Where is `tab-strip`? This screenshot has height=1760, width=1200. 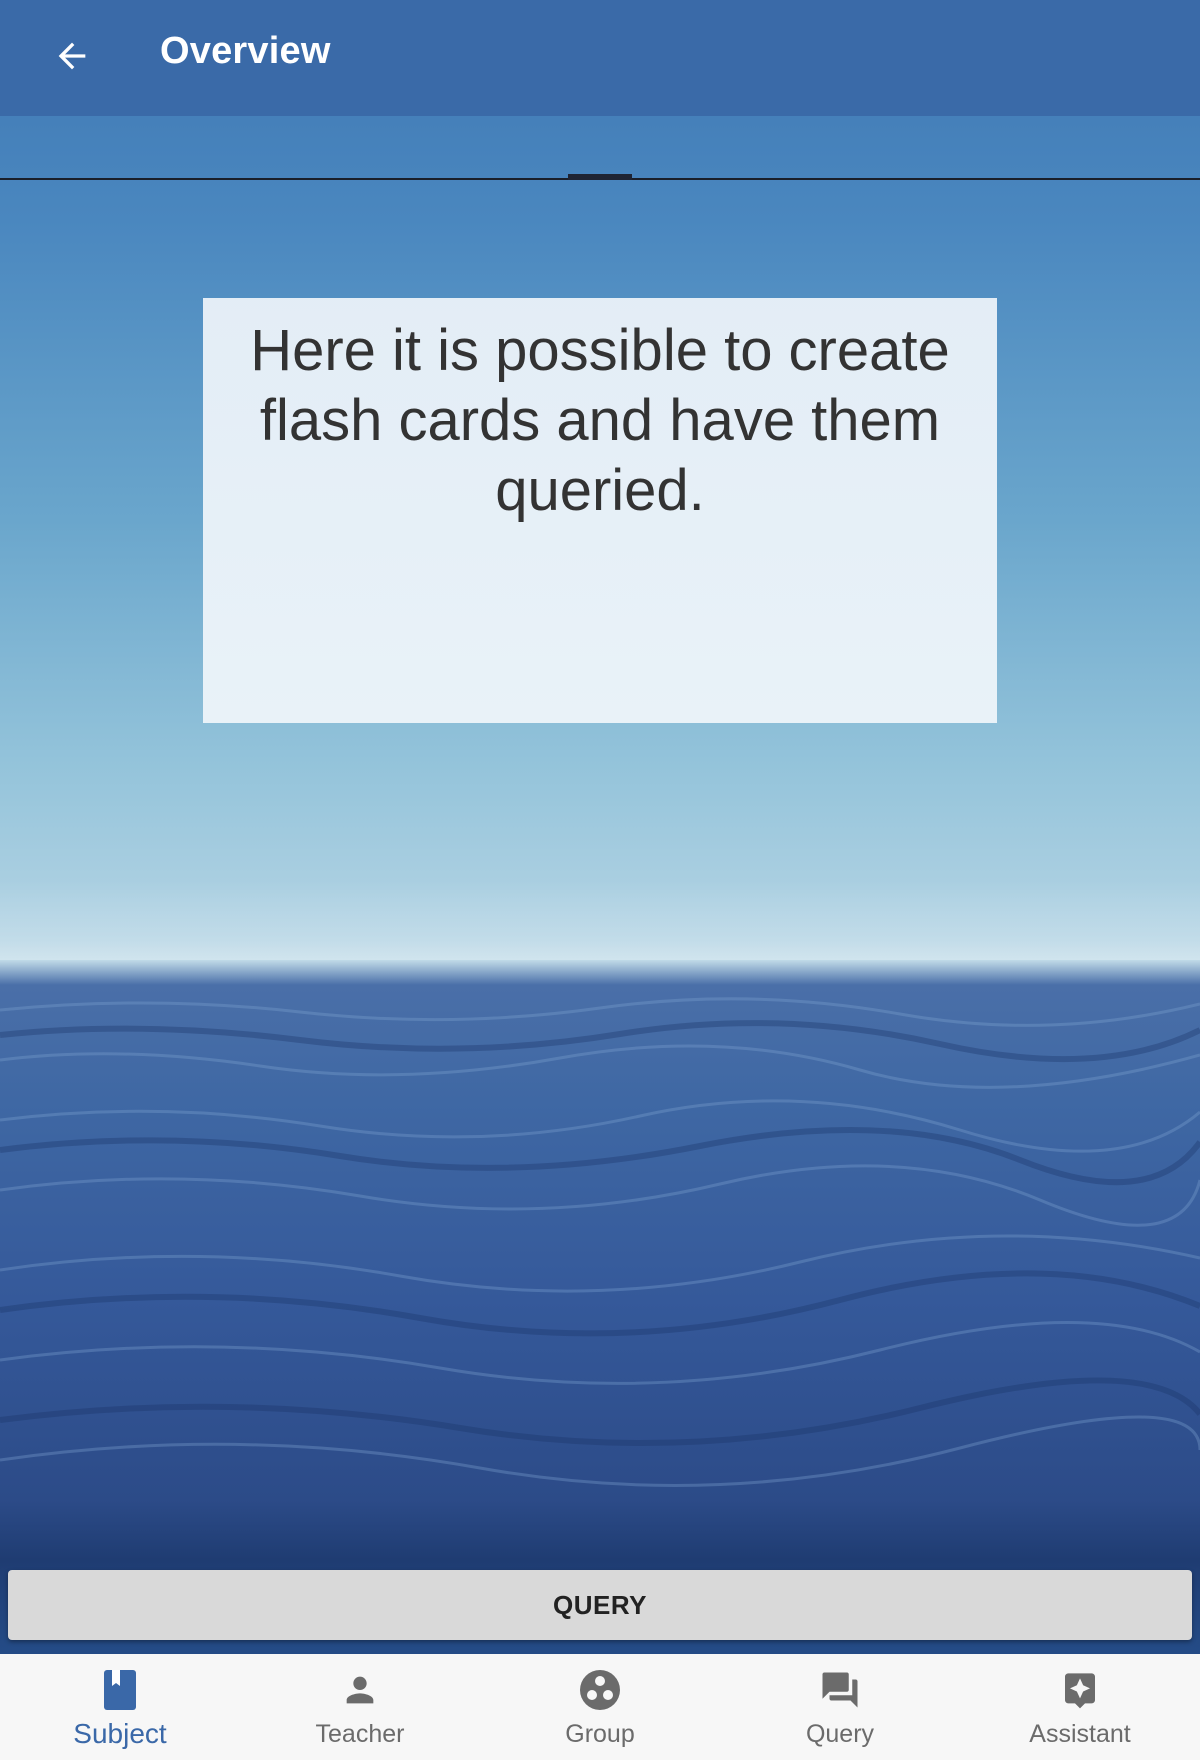
tab-strip is located at coordinates (600, 148).